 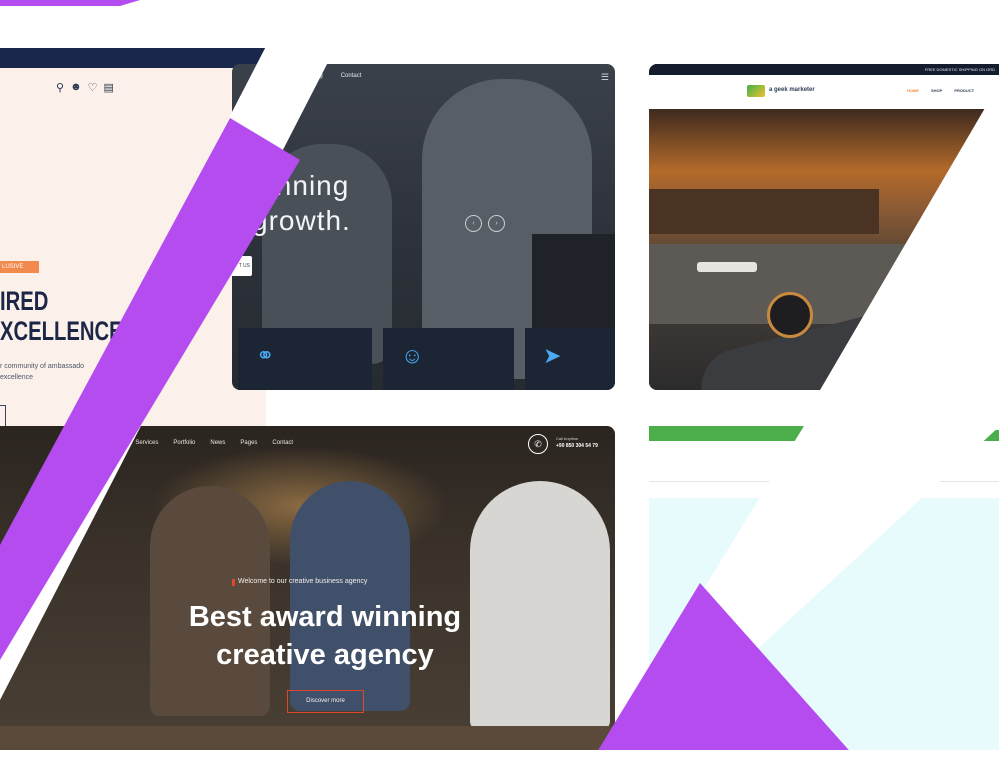 I want to click on bottom-white-strip, so click(x=499, y=753).